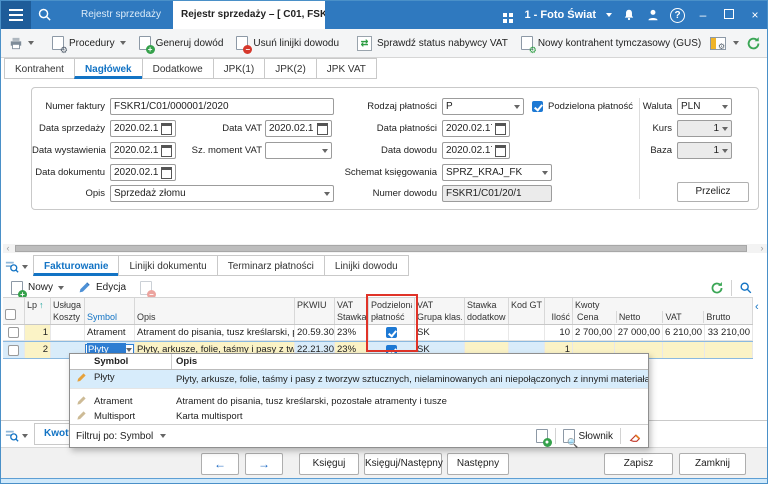 This screenshot has height=484, width=768. I want to click on lookup-header-symbol: Symbol, so click(132, 361).